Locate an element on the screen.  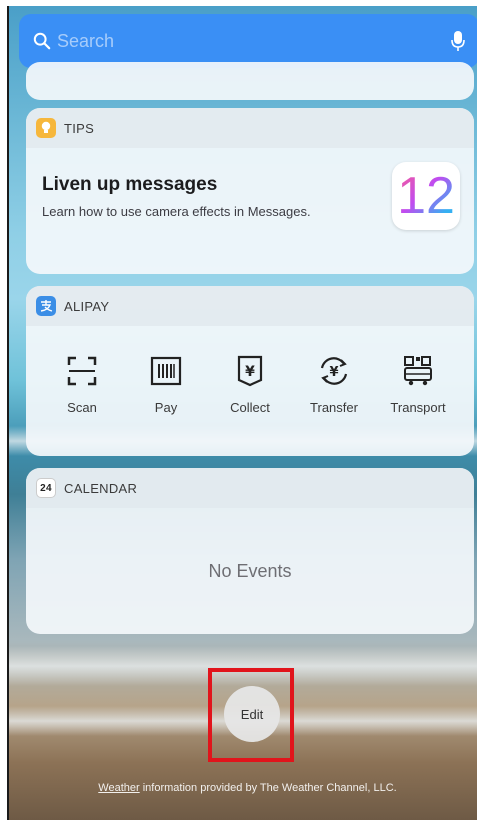
alipay-transfer-button: ¥ Transfer is located at coordinates (334, 384).